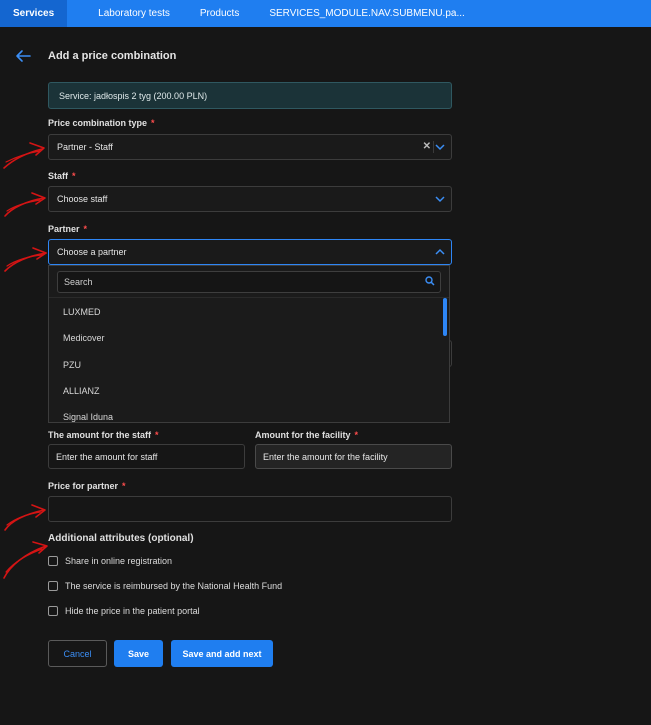 The image size is (651, 725). Describe the element at coordinates (440, 252) in the screenshot. I see `chevron-up-icon` at that location.